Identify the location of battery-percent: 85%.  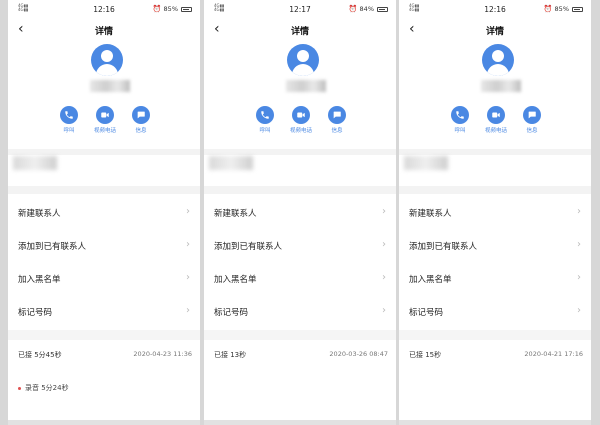
(170, 9).